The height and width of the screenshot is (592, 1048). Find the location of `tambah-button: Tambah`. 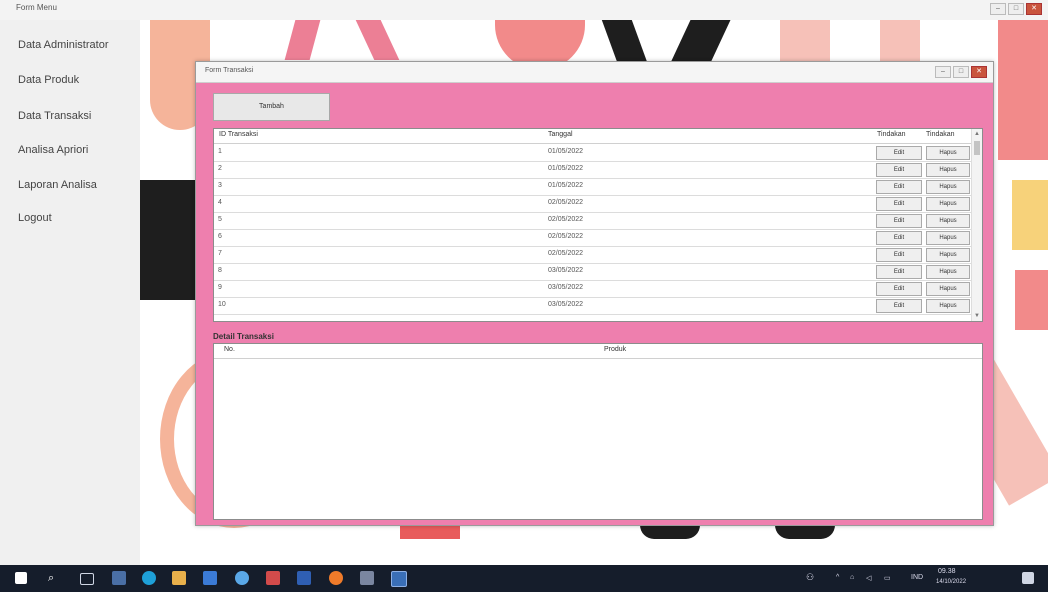

tambah-button: Tambah is located at coordinates (271, 107).